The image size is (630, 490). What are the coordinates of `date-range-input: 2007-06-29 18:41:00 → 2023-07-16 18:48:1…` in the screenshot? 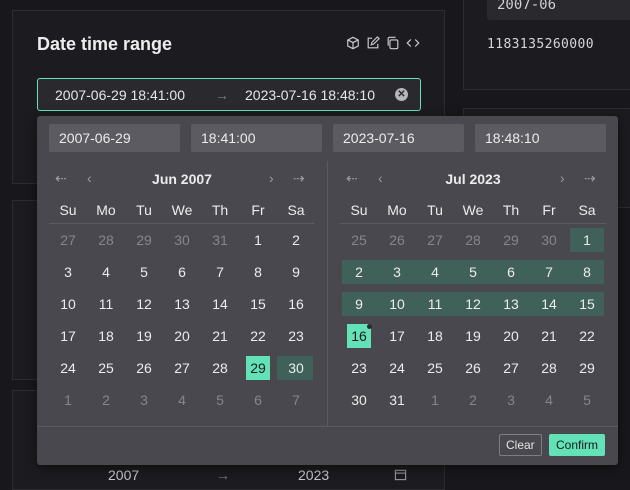 It's located at (229, 94).